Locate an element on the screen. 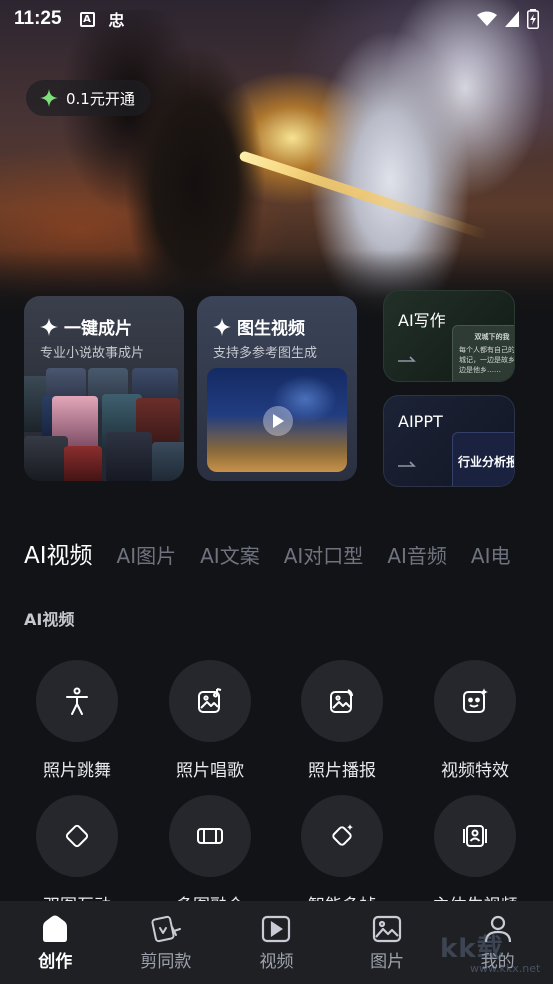  nav-image: 图片 is located at coordinates (387, 942).